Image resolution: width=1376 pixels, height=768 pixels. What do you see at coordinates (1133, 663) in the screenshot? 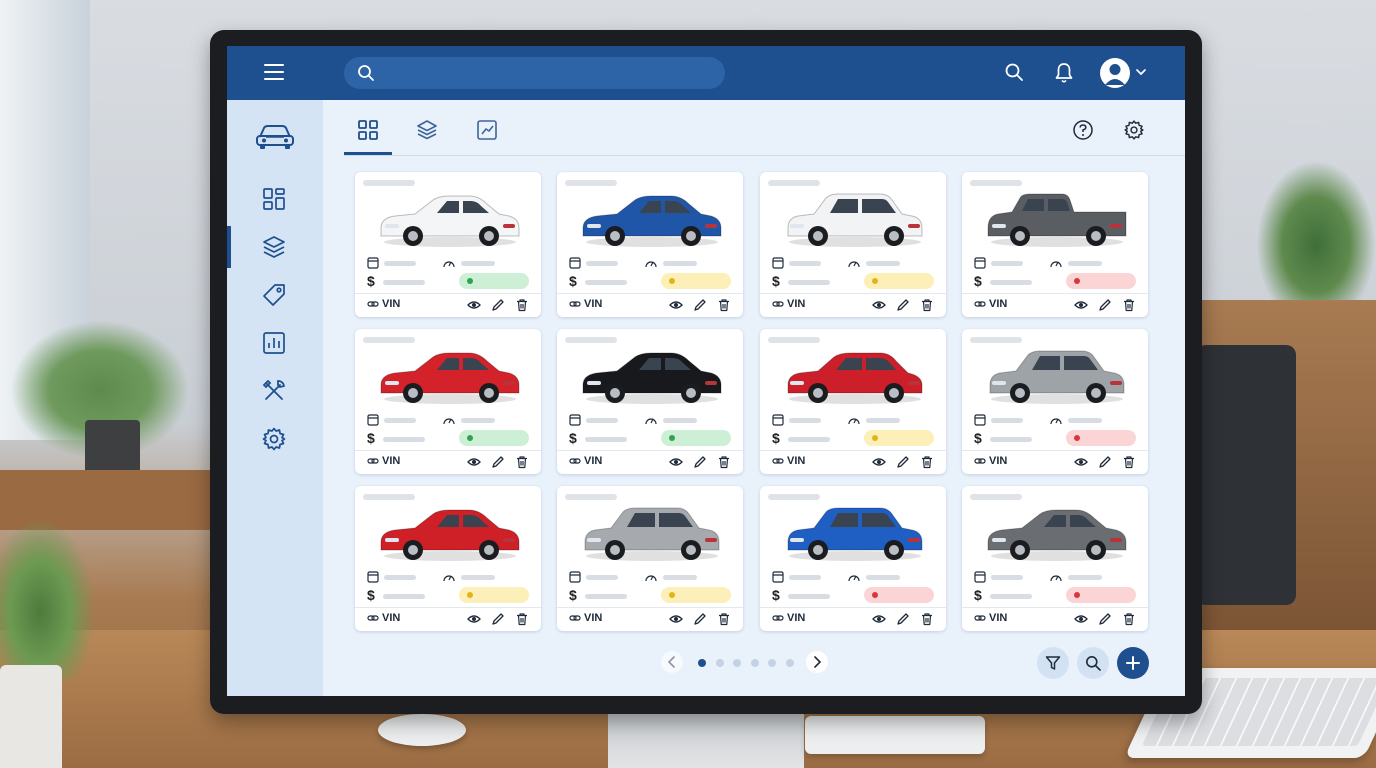
I see `add-vehicle-button` at bounding box center [1133, 663].